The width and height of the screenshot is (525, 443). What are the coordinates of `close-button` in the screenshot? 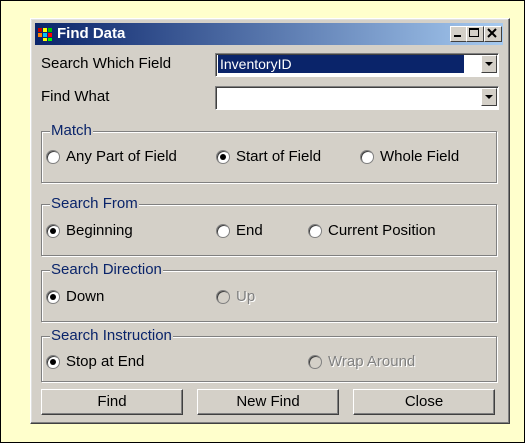 It's located at (493, 34).